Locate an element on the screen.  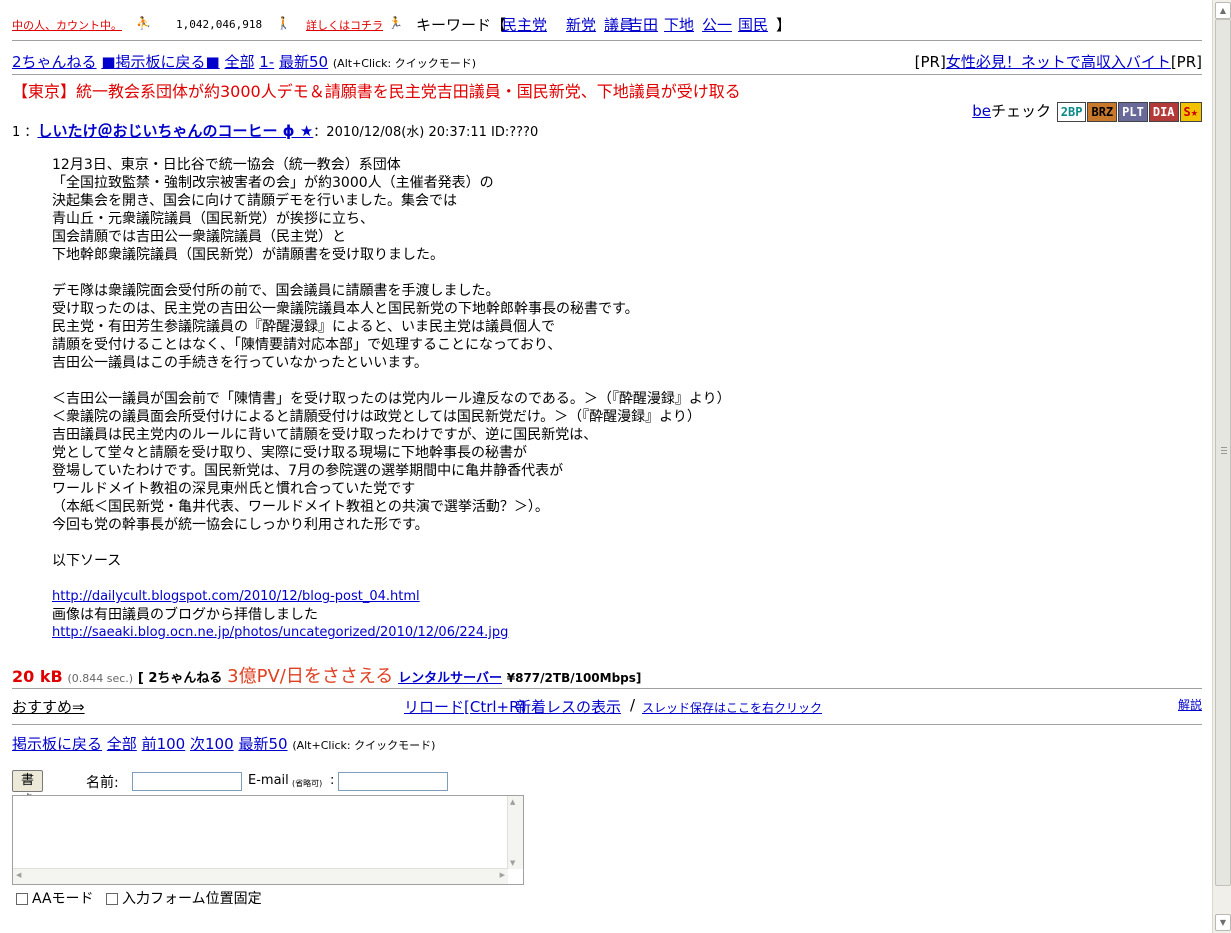
post-line: 吉田議員は民主党内のルールに背いて請願を受け取ったわけですが、逆に国民新党は、 is located at coordinates (325, 435).